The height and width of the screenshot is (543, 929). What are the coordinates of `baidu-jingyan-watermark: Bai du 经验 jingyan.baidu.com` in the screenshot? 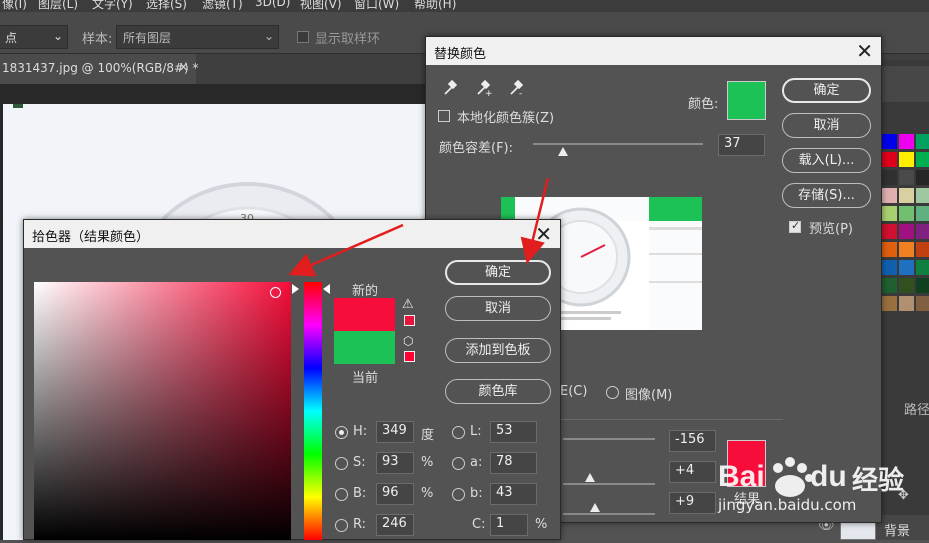 It's located at (820, 489).